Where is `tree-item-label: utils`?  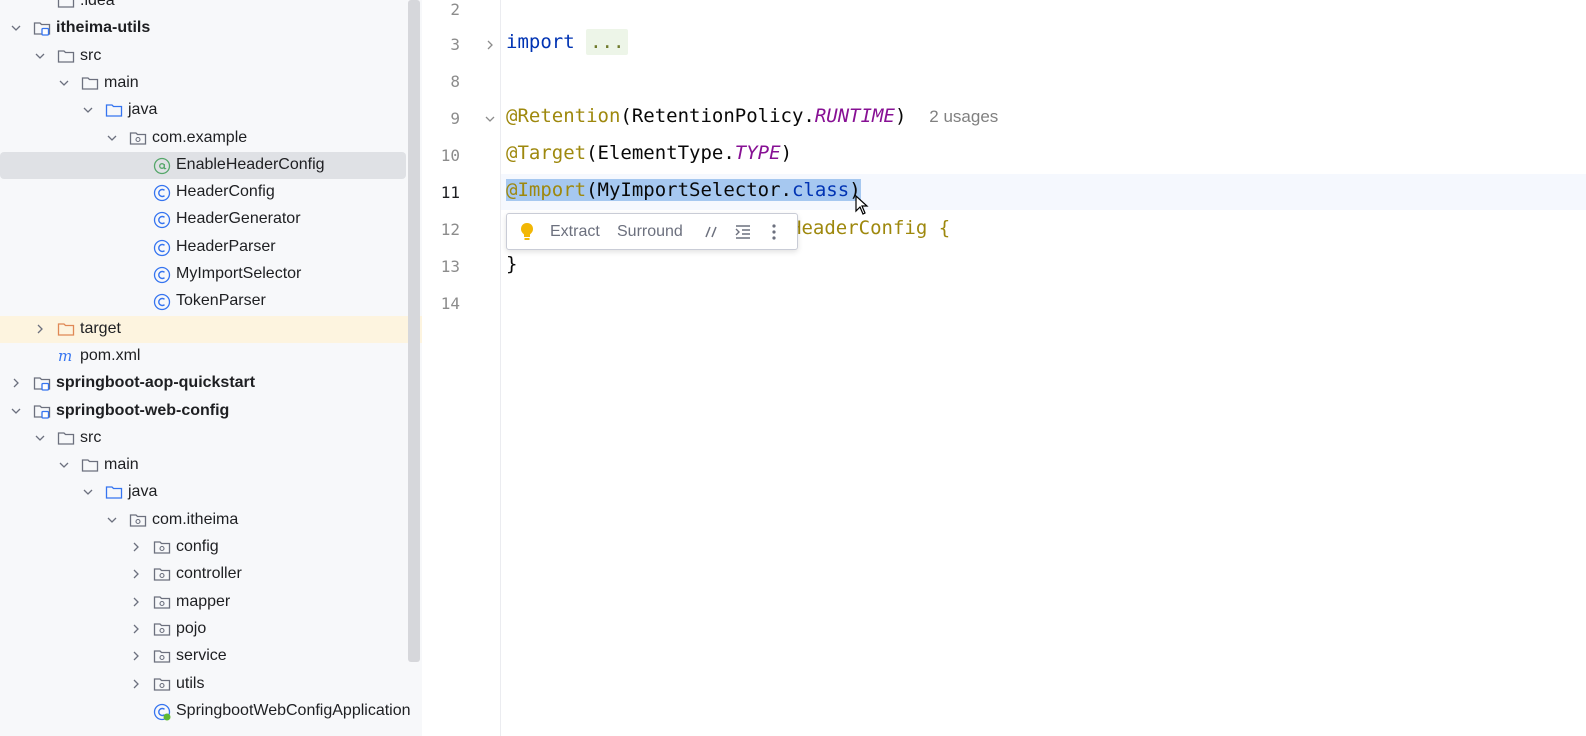
tree-item-label: utils is located at coordinates (190, 683).